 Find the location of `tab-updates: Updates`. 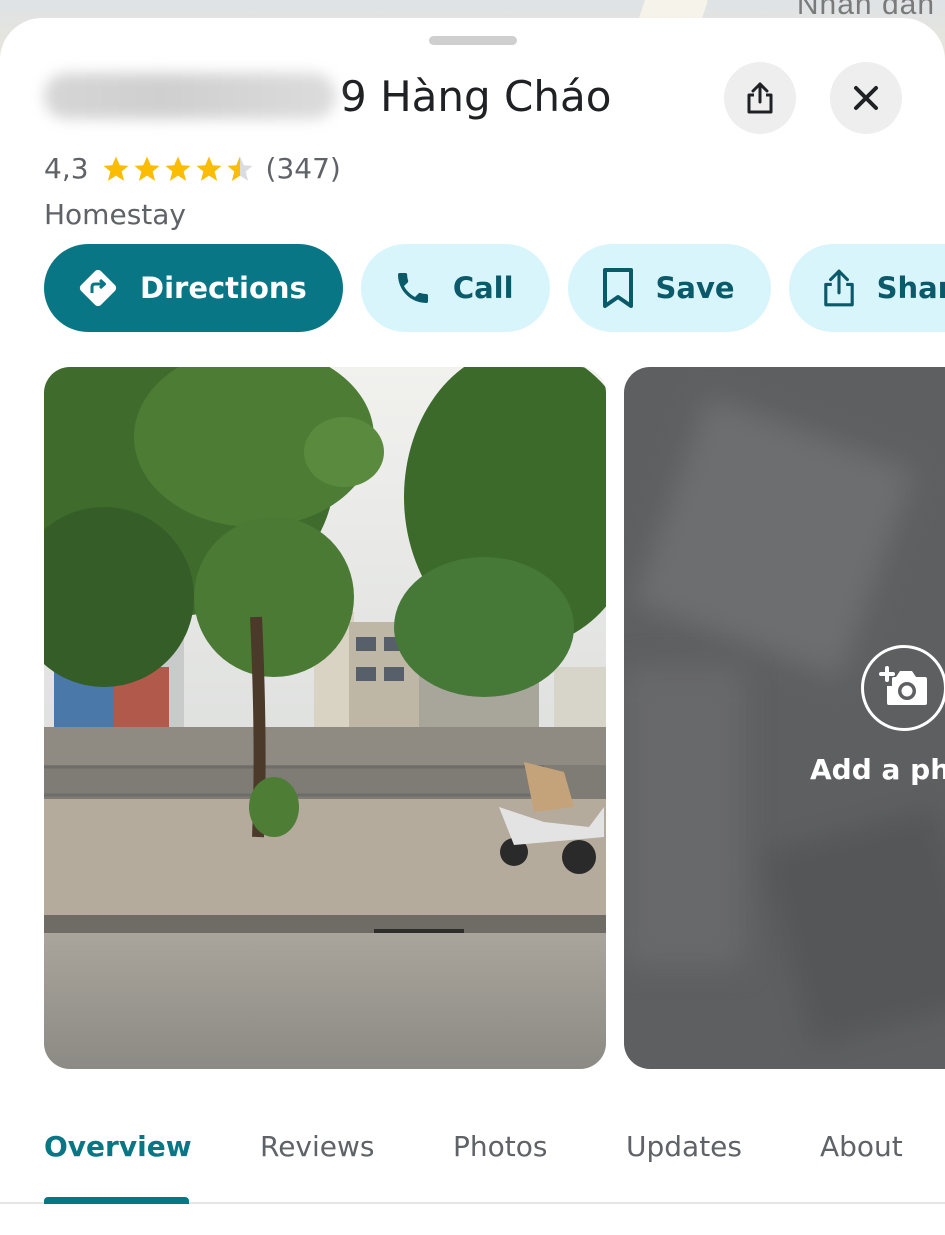

tab-updates: Updates is located at coordinates (684, 1146).